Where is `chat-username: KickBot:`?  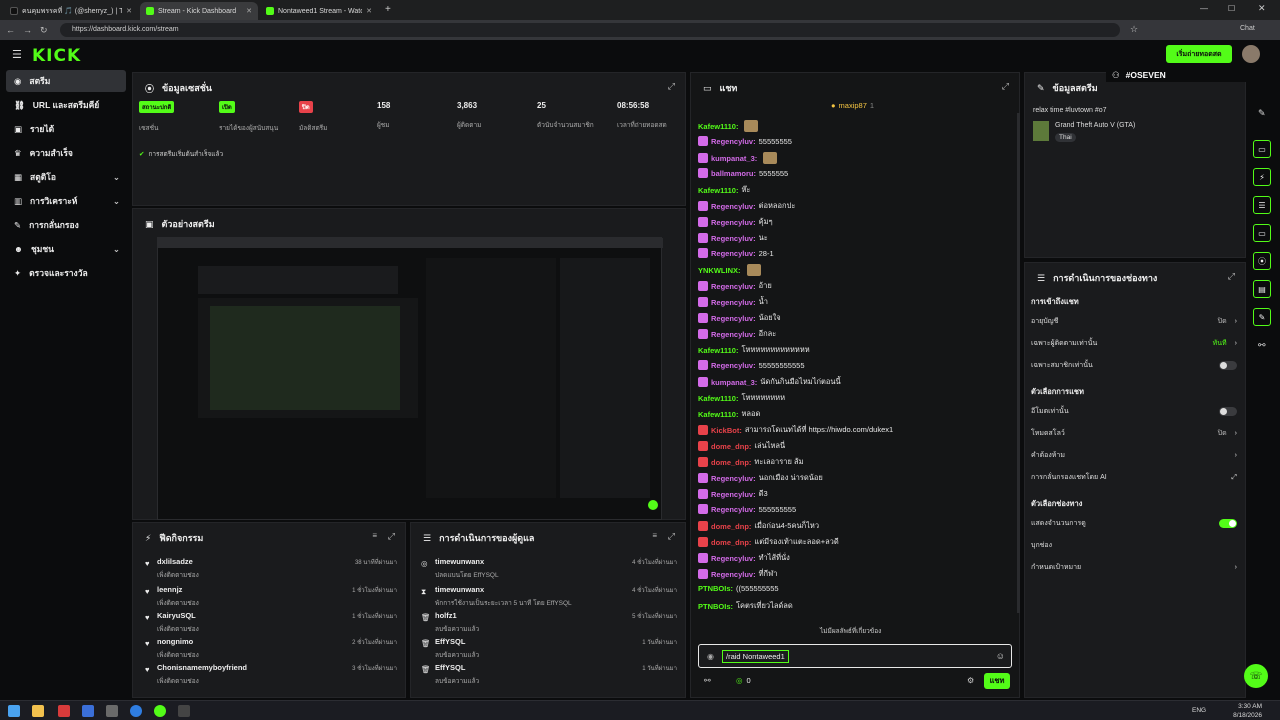
chat-username: KickBot: is located at coordinates (726, 430).